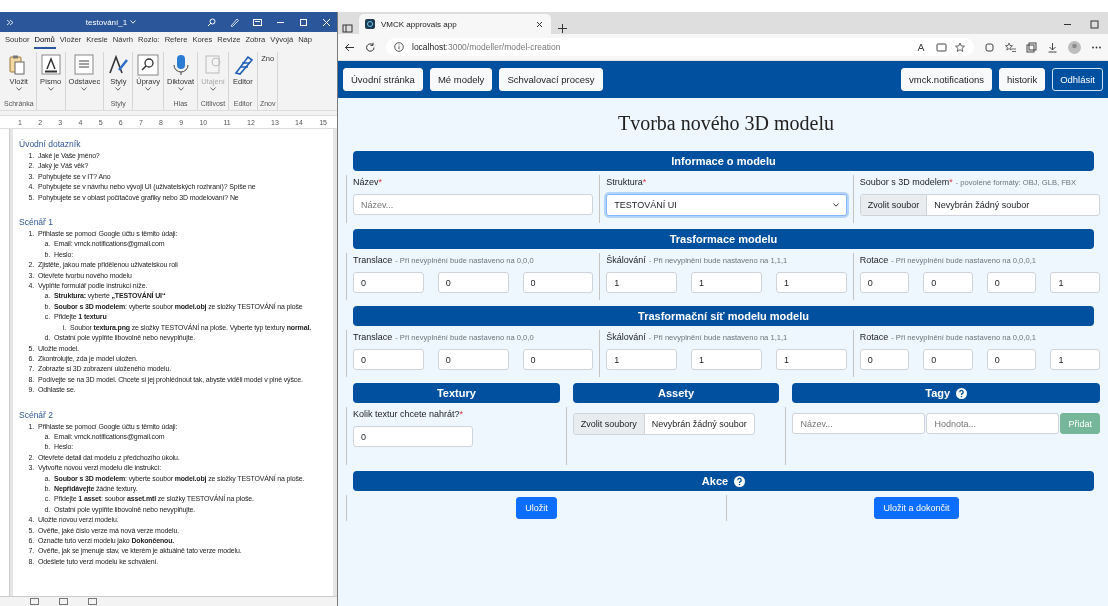 The image size is (1108, 606). What do you see at coordinates (536, 508) in the screenshot?
I see `save-button: Uložit` at bounding box center [536, 508].